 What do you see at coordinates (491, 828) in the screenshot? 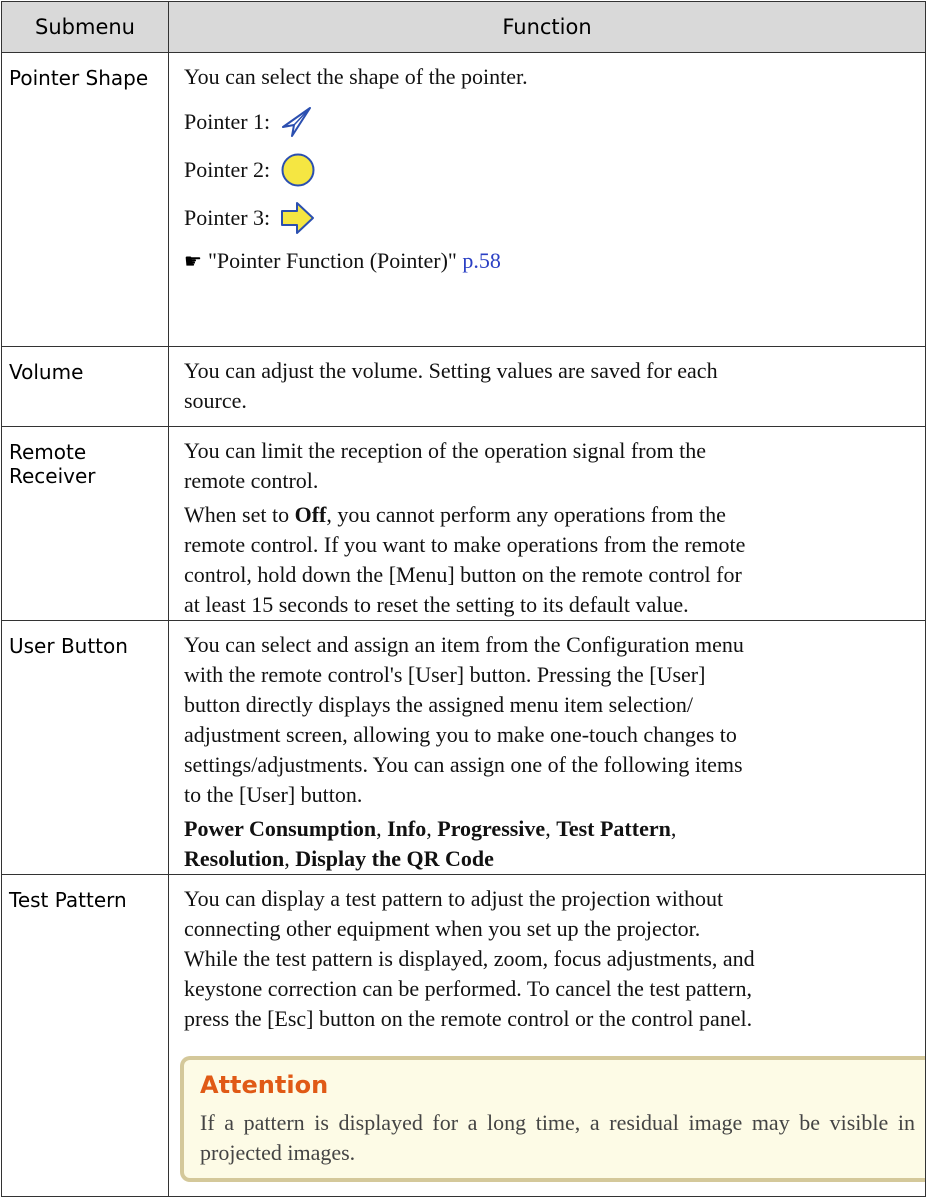
I see `item-progressive: Progressive` at bounding box center [491, 828].